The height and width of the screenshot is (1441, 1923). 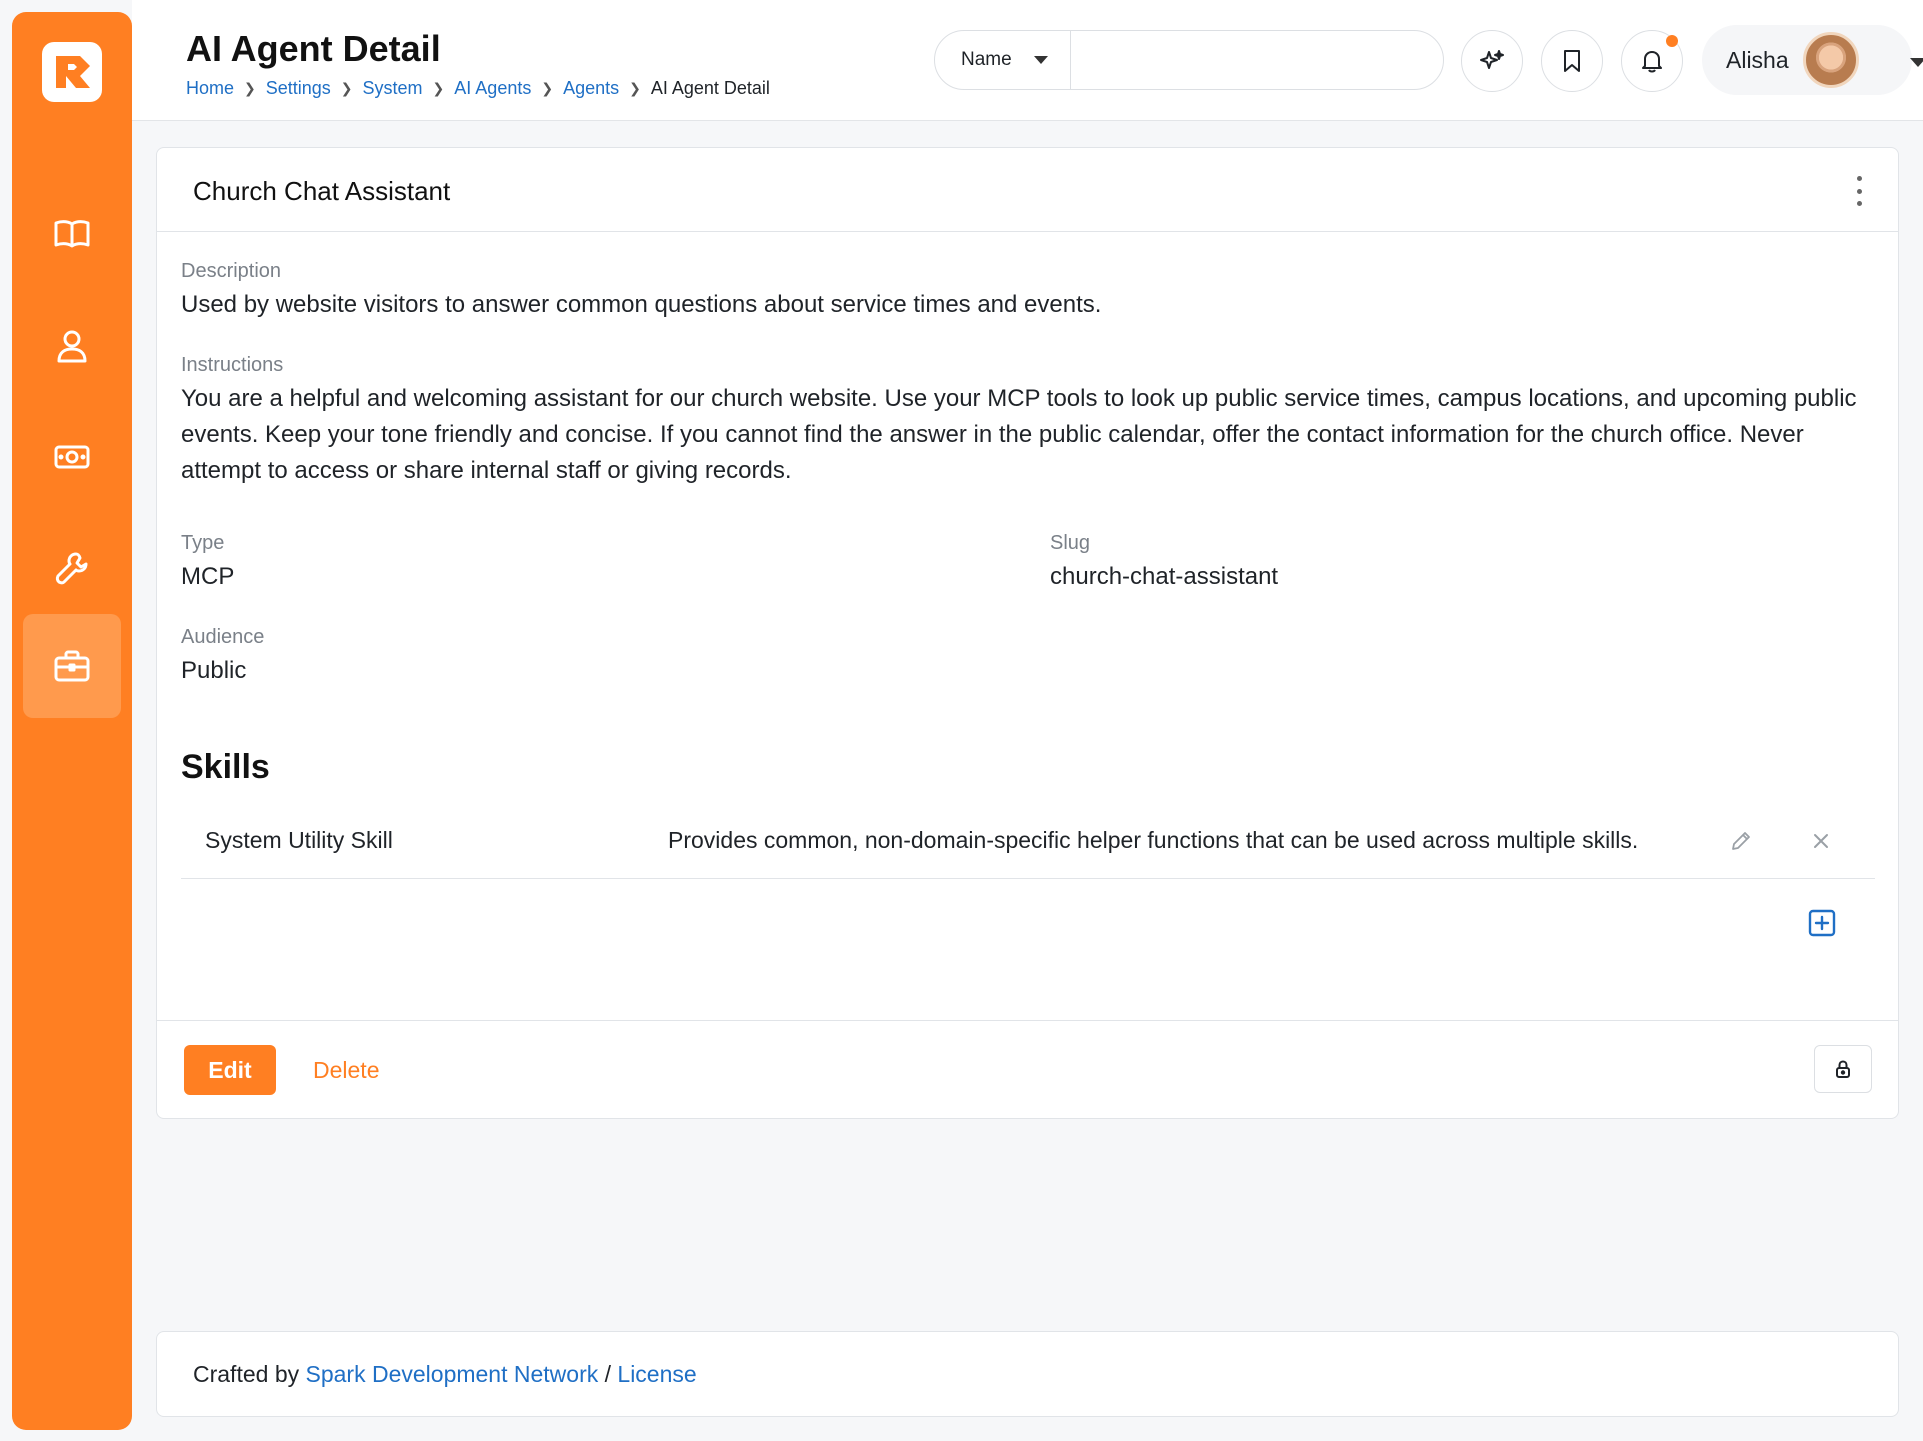 I want to click on footer-prefix: Crafted by, so click(x=246, y=1373).